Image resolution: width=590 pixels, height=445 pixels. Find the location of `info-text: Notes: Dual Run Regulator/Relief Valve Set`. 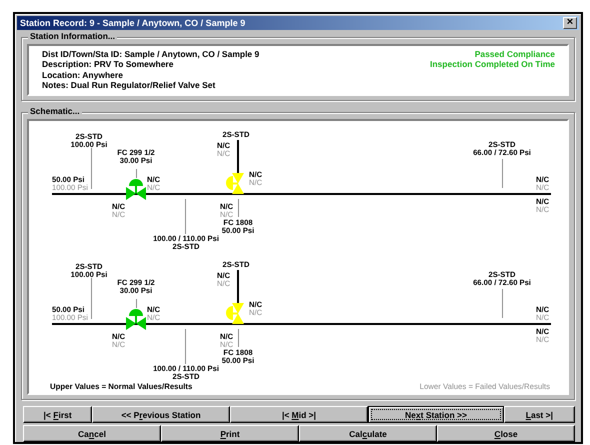

info-text: Notes: Dual Run Regulator/Relief Valve Set is located at coordinates (129, 85).